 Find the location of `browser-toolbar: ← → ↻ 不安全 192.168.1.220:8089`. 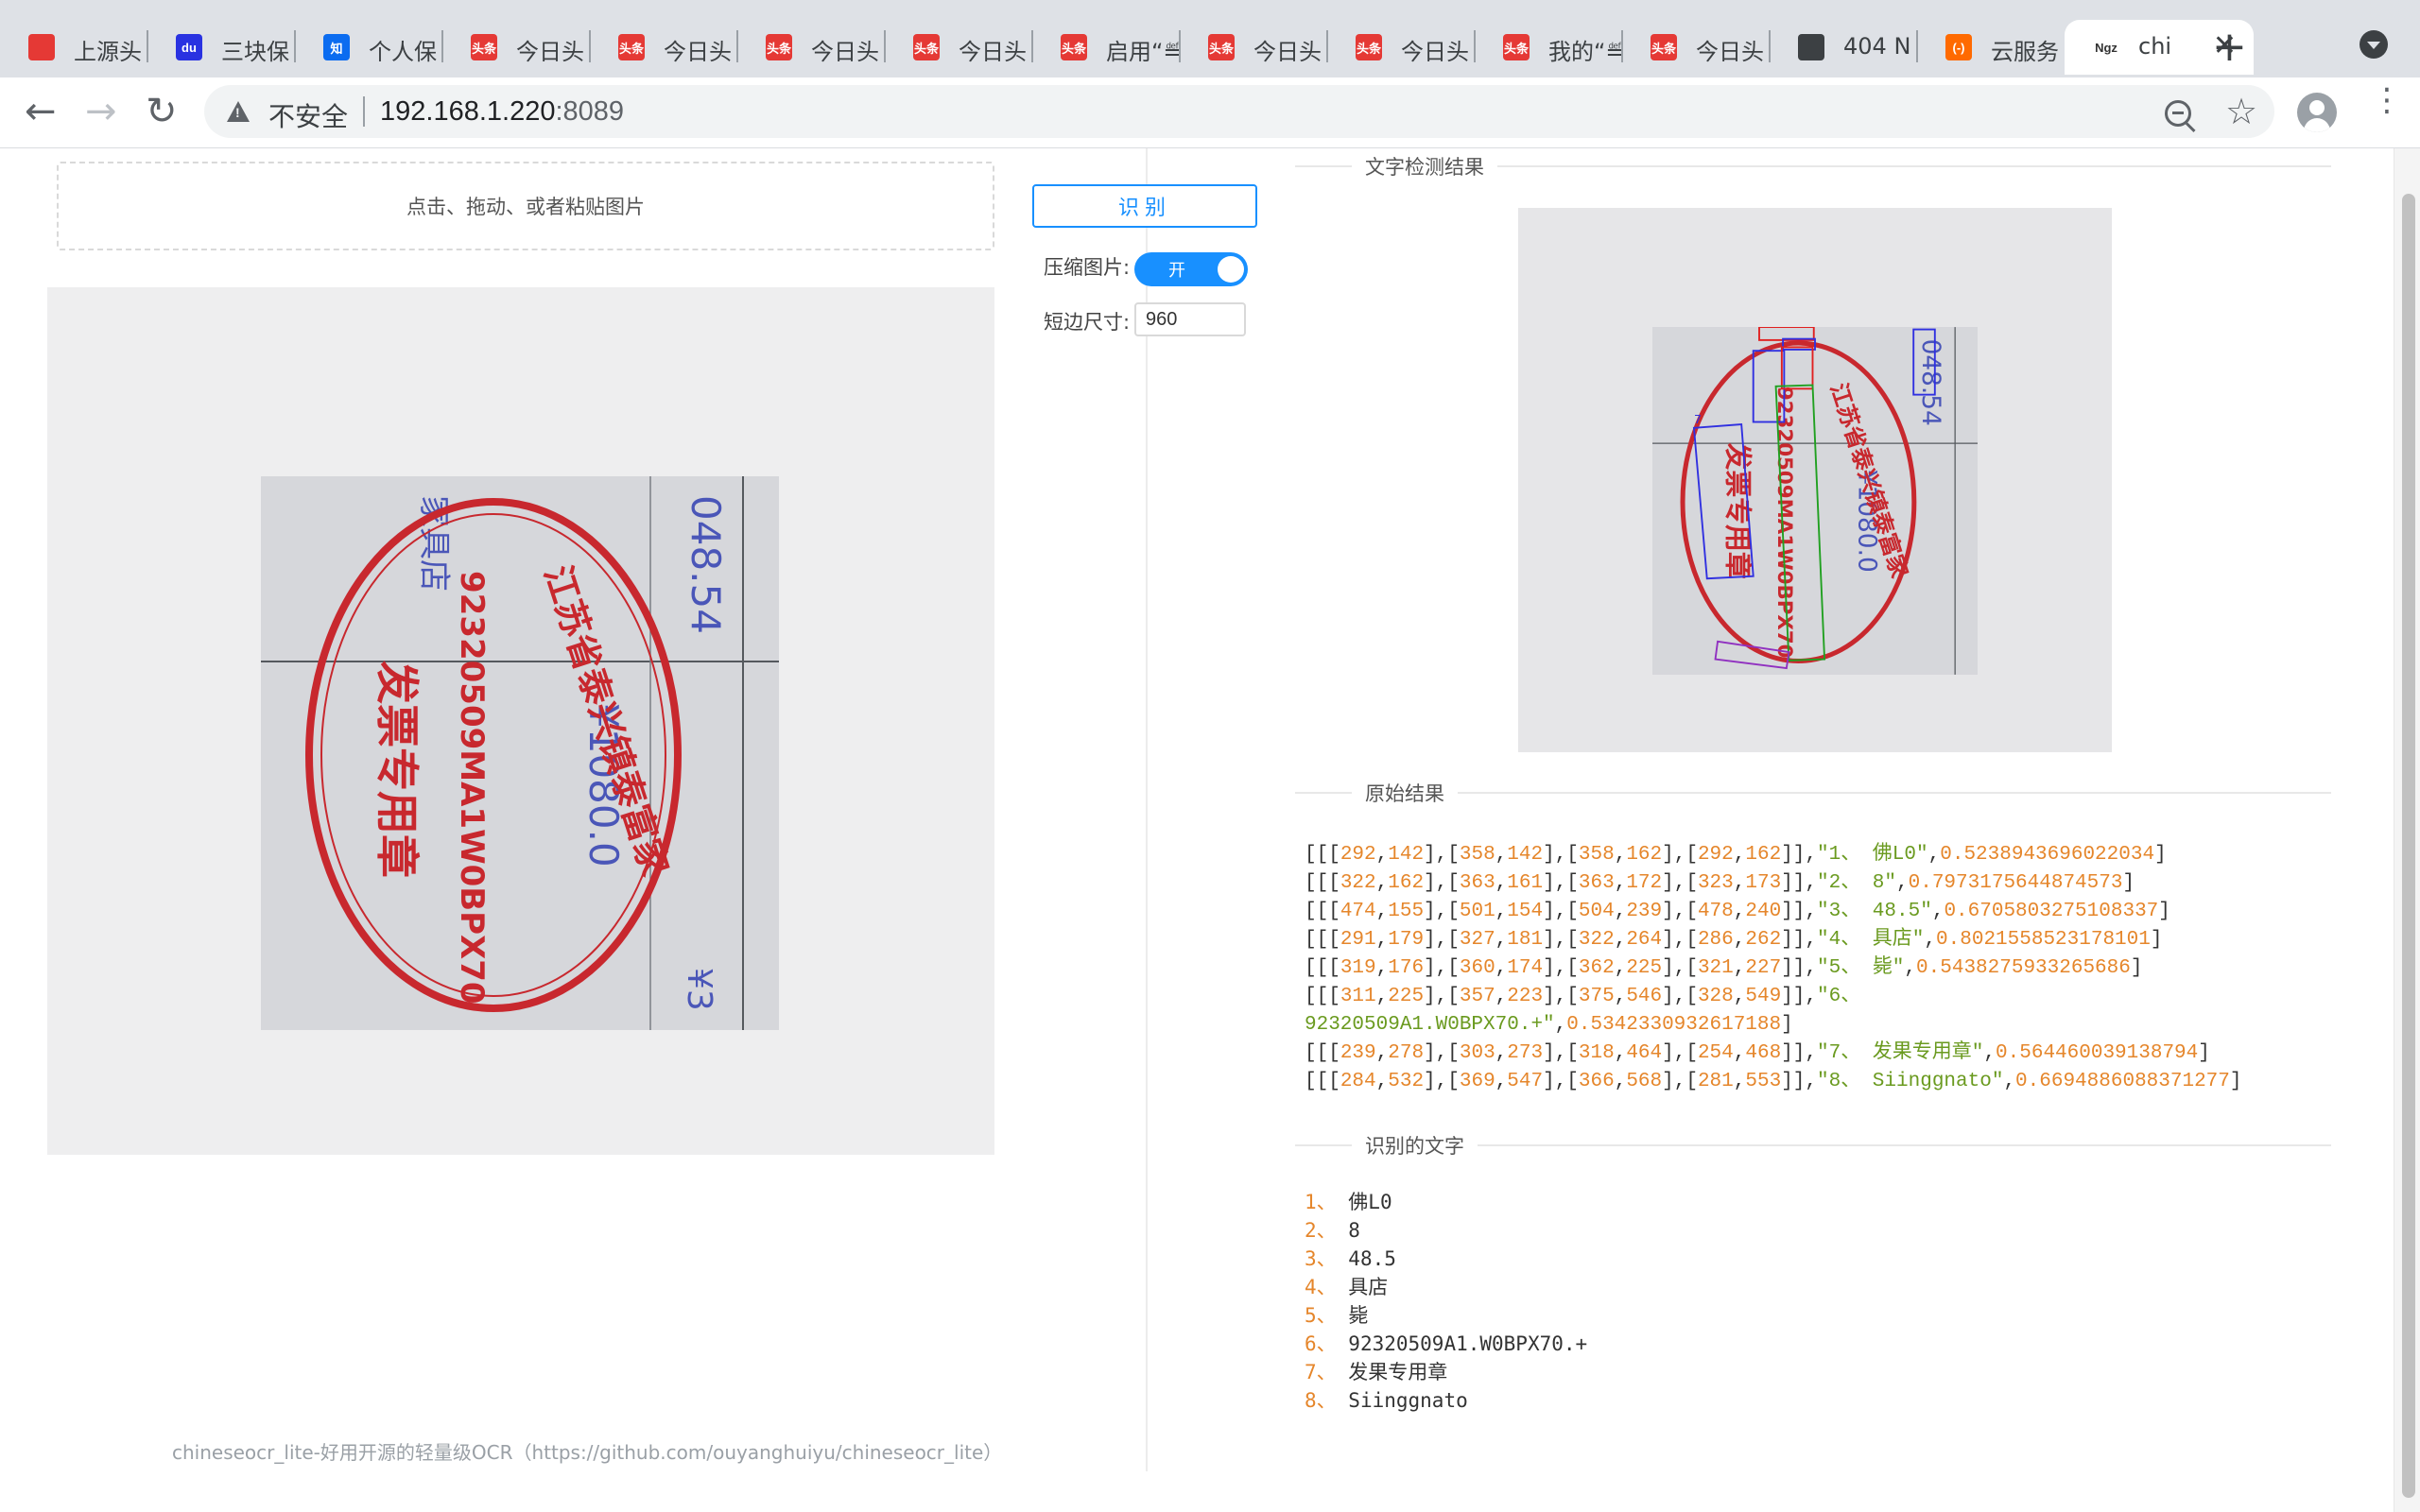

browser-toolbar: ← → ↻ 不安全 192.168.1.220:8089 is located at coordinates (1210, 112).